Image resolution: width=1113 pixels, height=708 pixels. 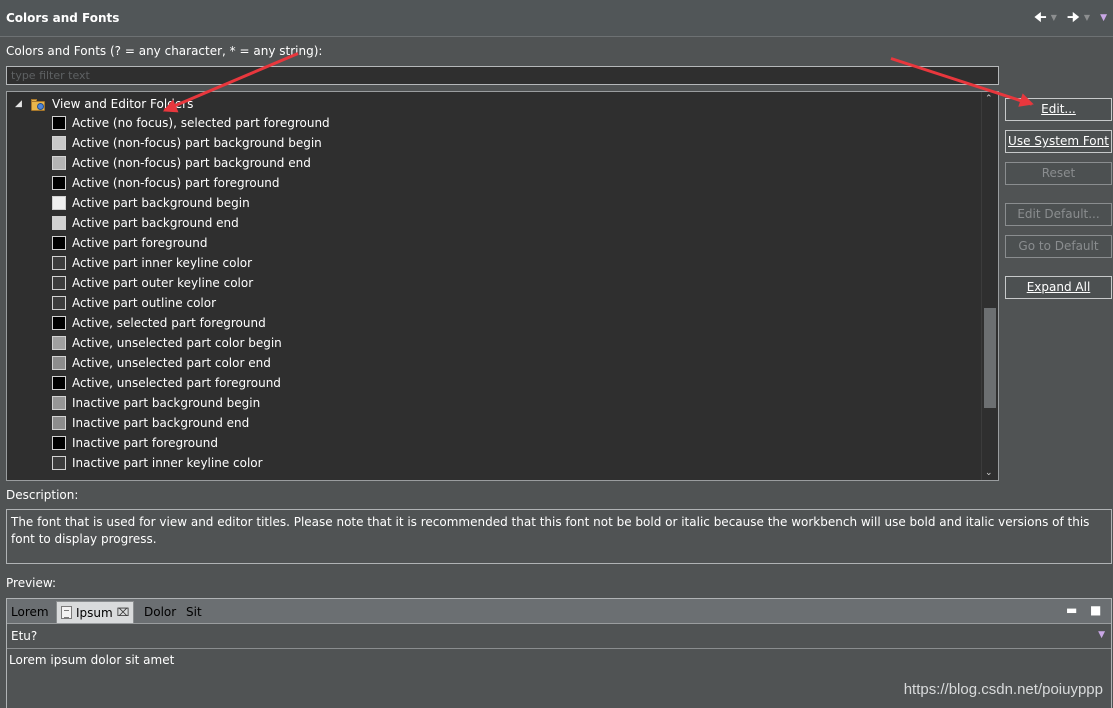 I want to click on tree-item: Inactive part foreground, so click(x=191, y=443).